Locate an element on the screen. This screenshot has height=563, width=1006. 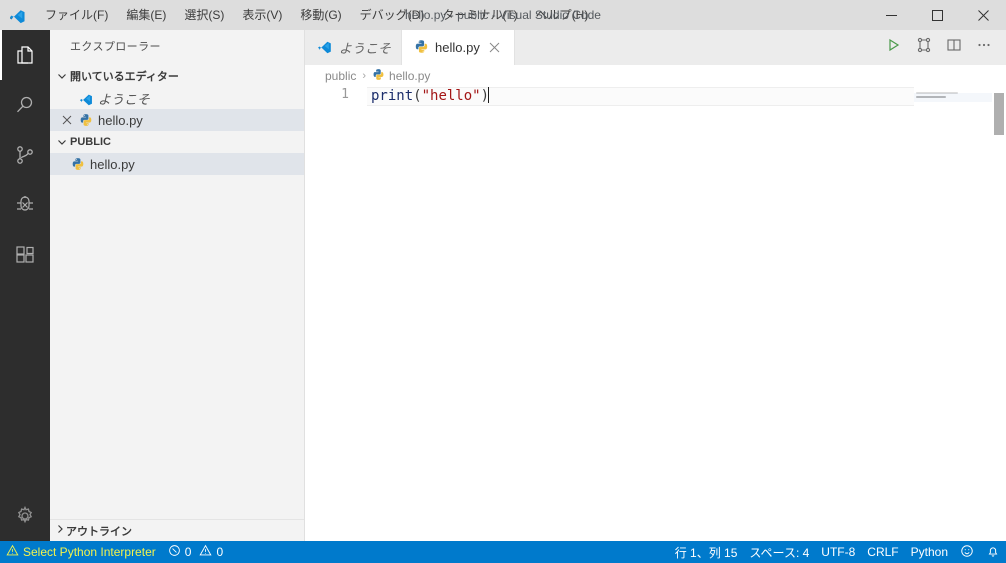
extensions-icon is located at coordinates (25, 255).